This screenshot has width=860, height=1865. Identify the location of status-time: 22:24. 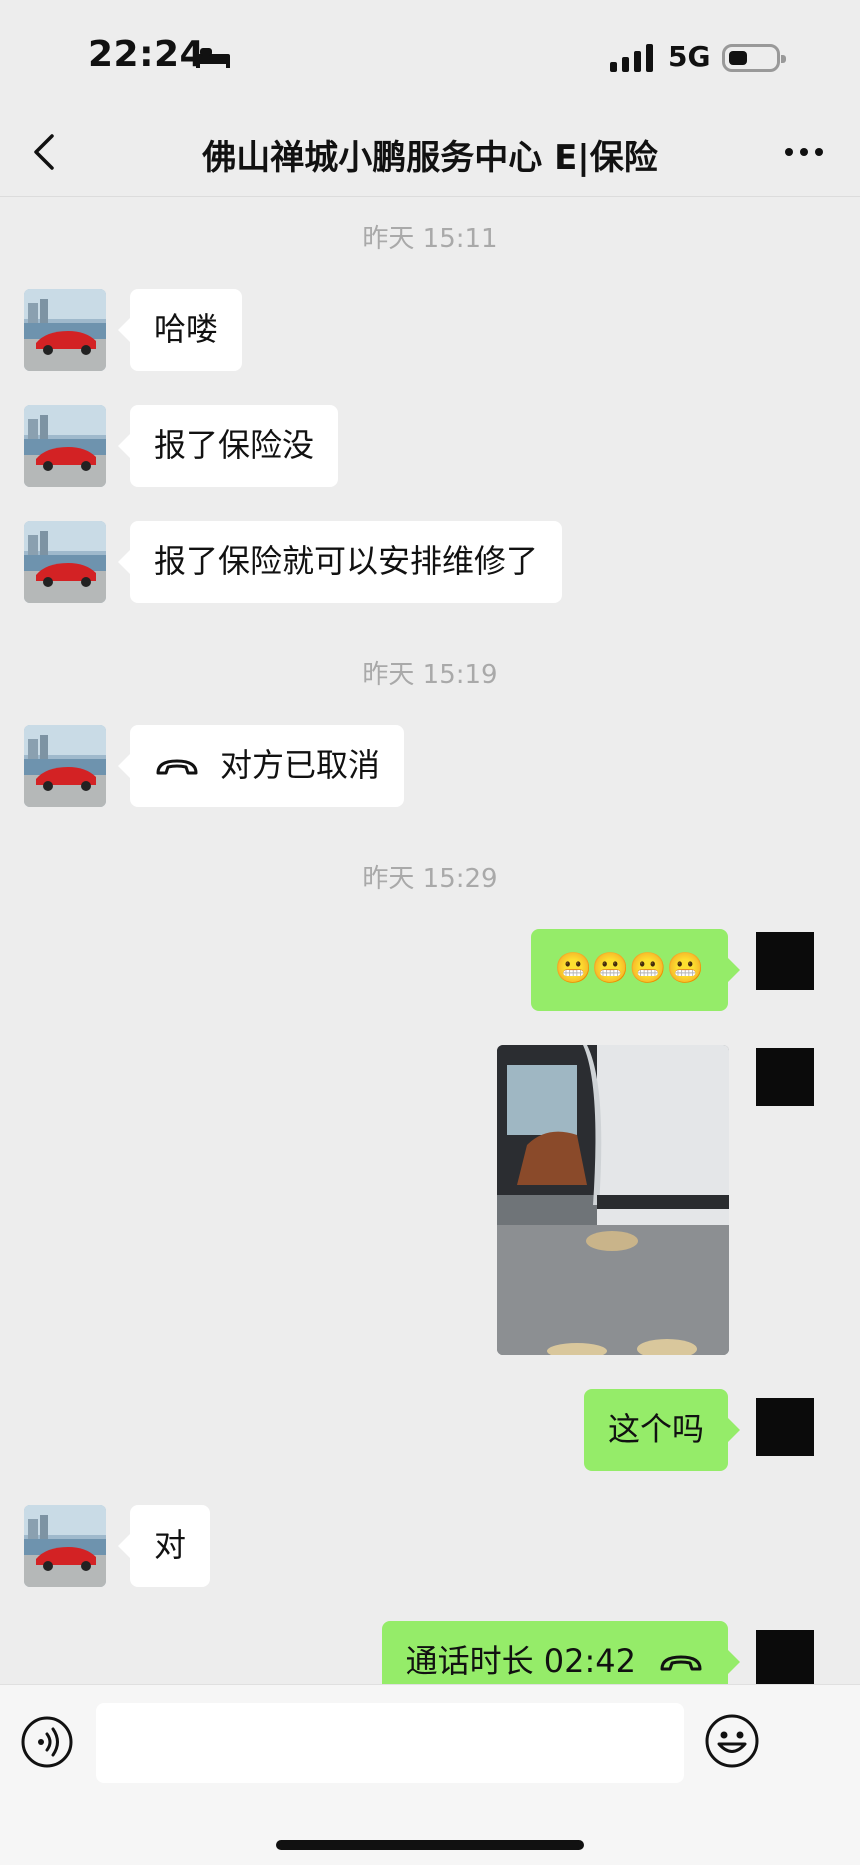
(147, 54).